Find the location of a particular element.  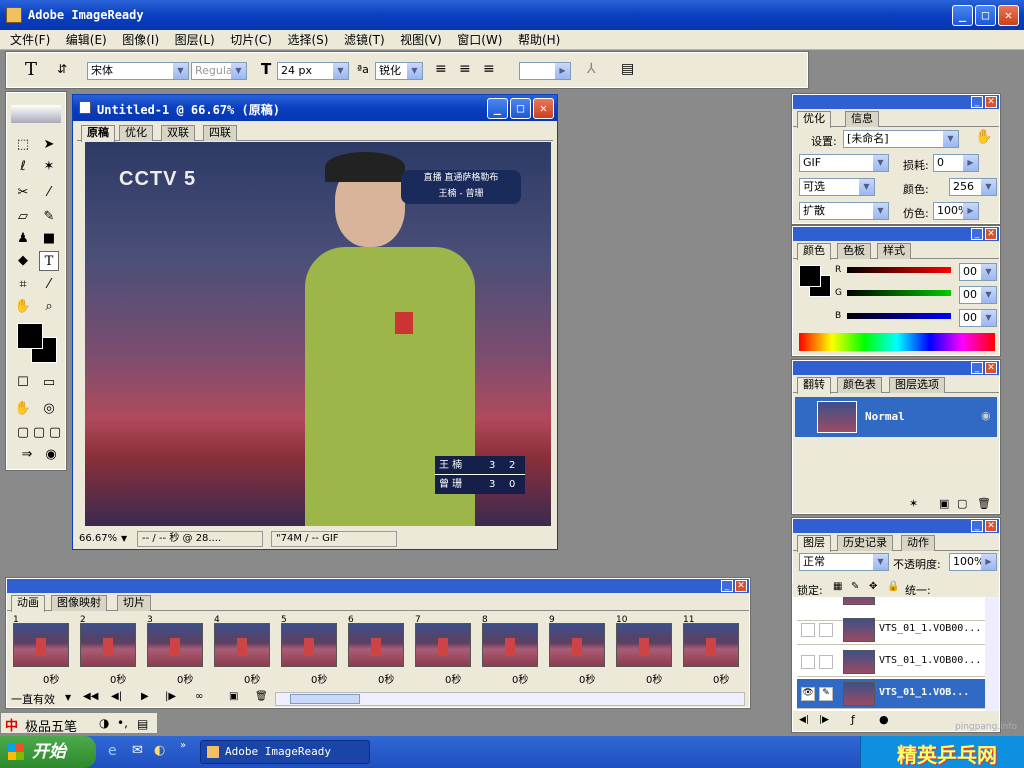

font-size-select: 24 px ▼ is located at coordinates (313, 71).